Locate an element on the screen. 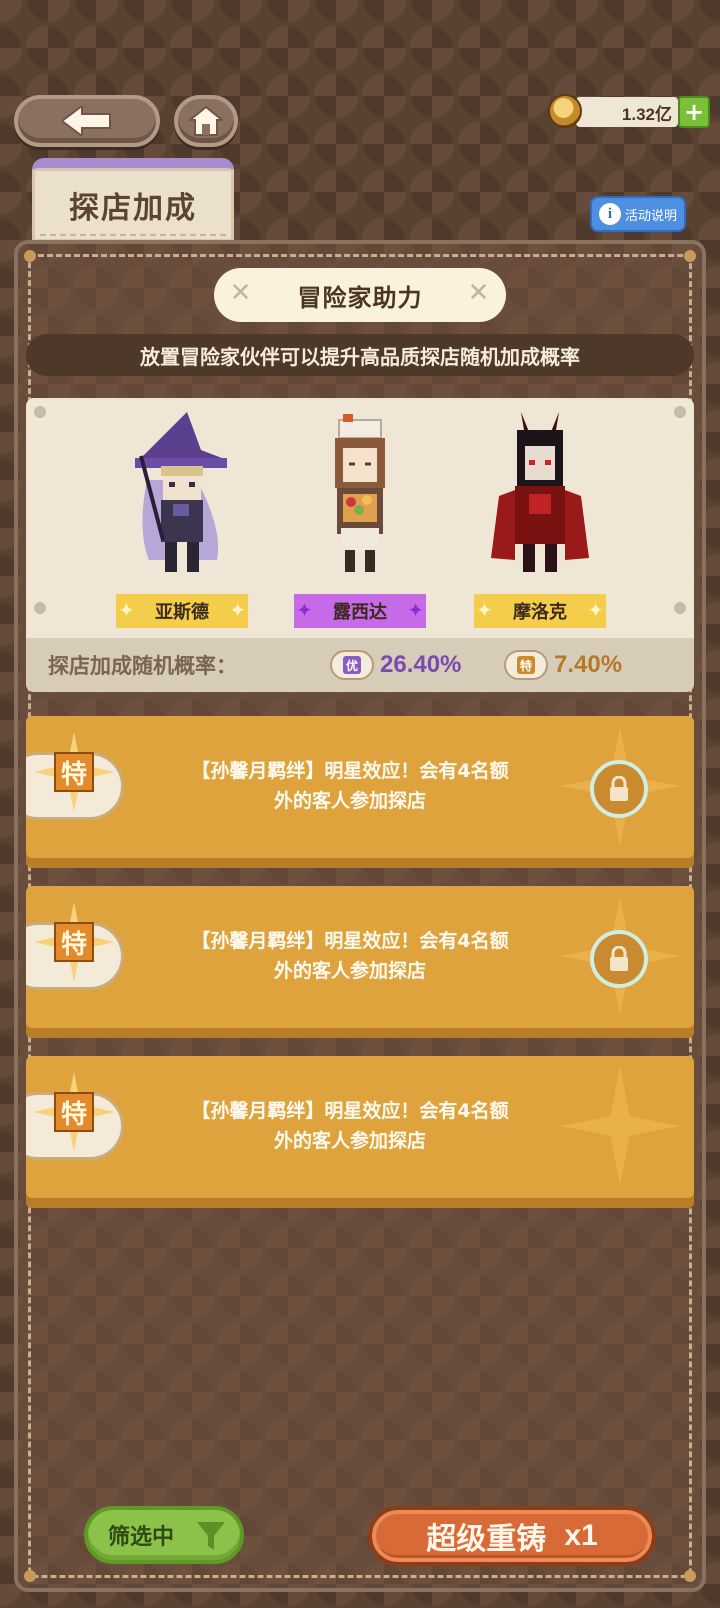  hero-slot-2: ✦ 露西达 ✦ is located at coordinates (360, 519).